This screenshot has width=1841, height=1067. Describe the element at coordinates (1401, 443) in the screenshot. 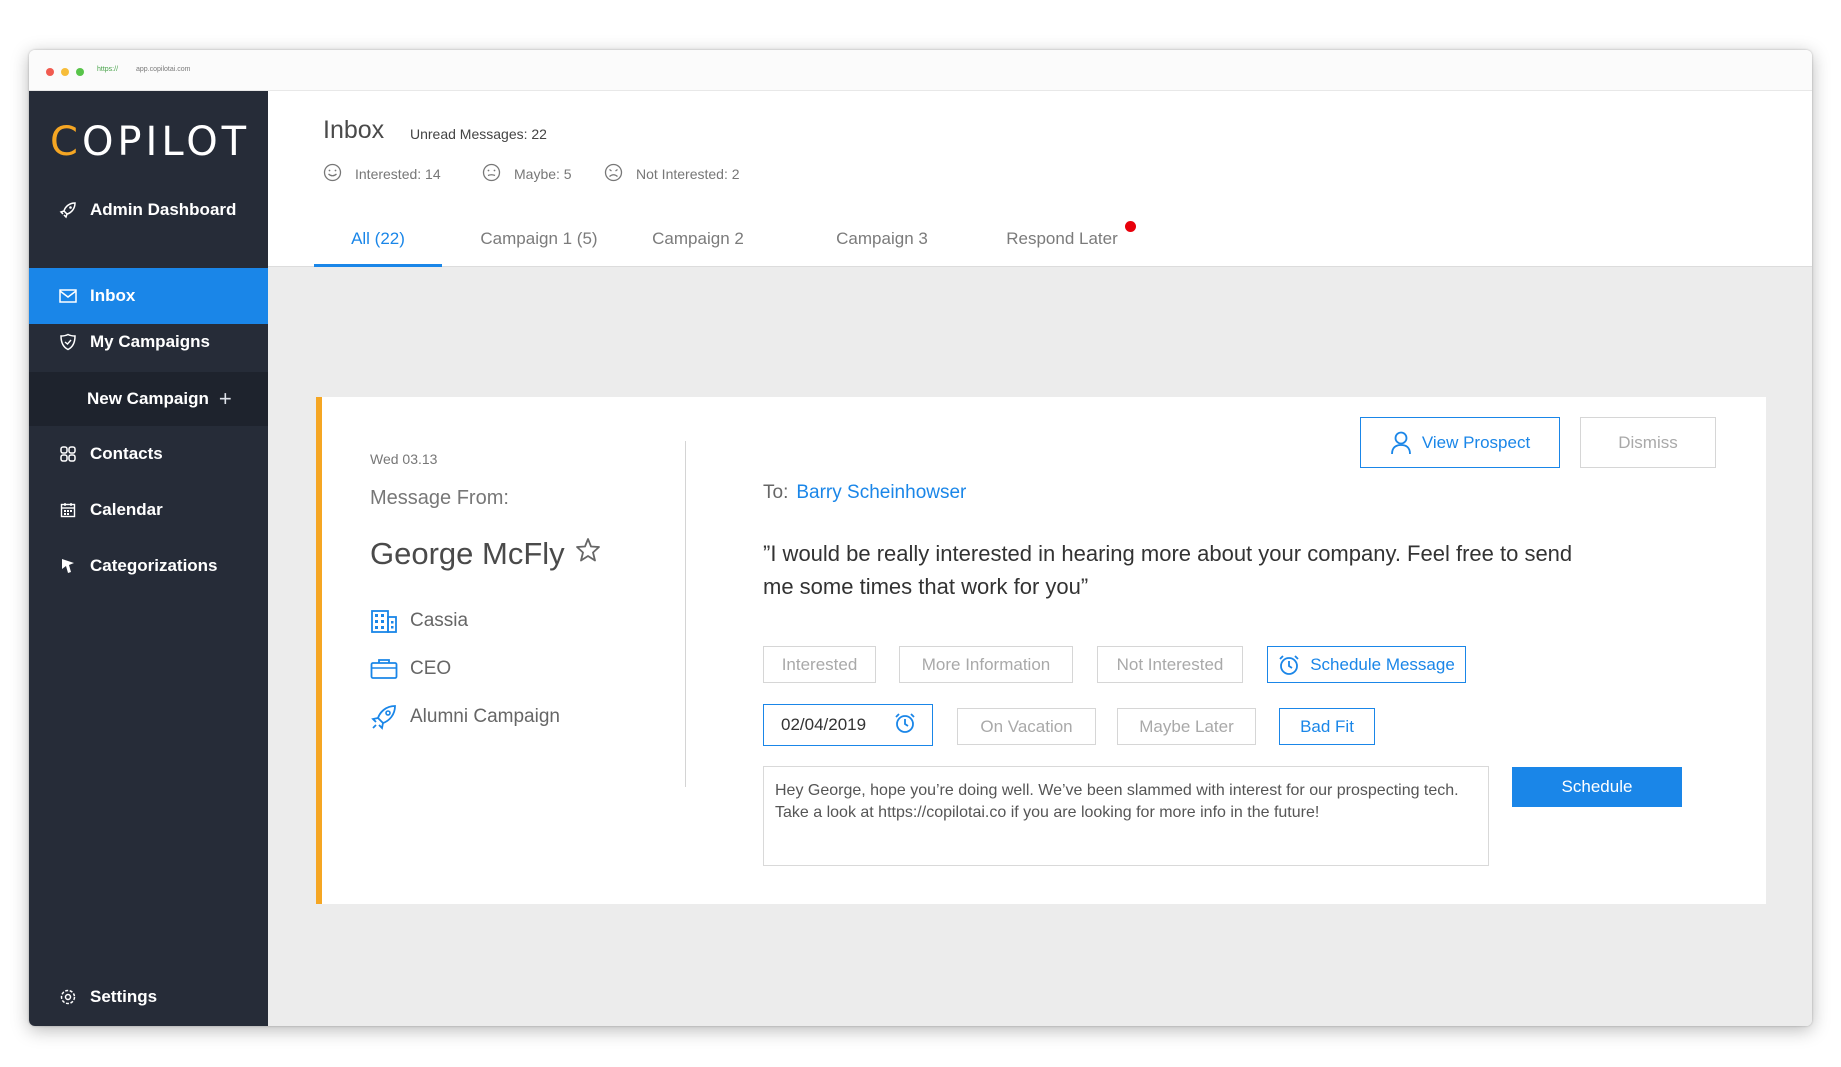

I see `user-icon` at that location.